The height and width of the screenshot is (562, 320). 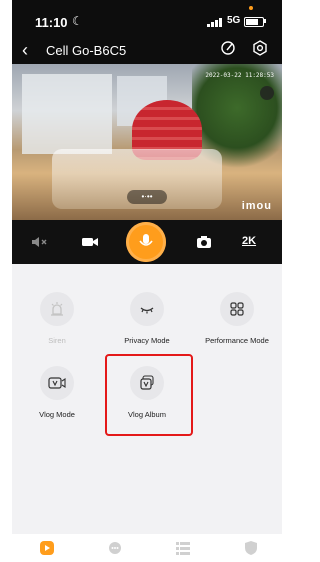 What do you see at coordinates (147, 548) in the screenshot?
I see `bottom-nav` at bounding box center [147, 548].